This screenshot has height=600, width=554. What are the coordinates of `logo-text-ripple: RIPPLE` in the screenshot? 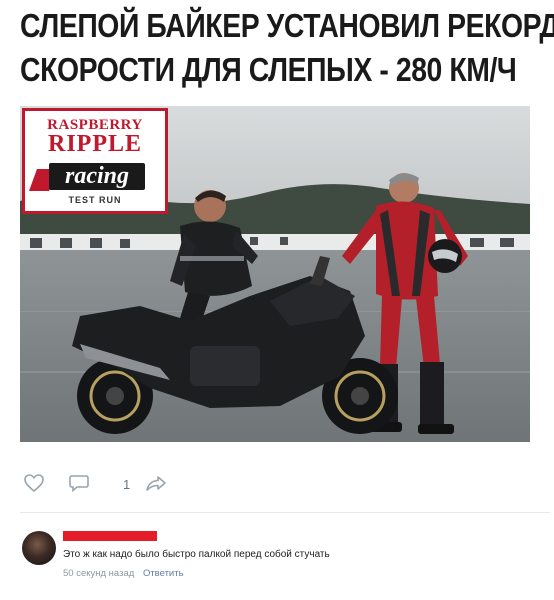 It's located at (94, 144).